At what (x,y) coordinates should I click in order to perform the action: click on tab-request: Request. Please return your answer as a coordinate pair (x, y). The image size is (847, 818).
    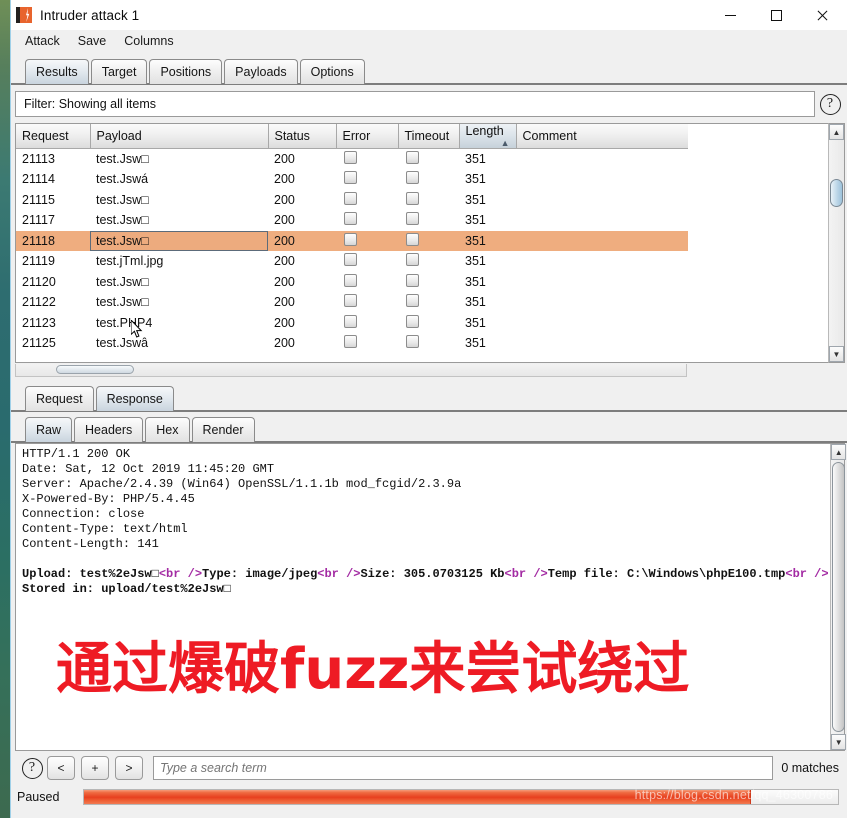
    Looking at the image, I should click on (59, 398).